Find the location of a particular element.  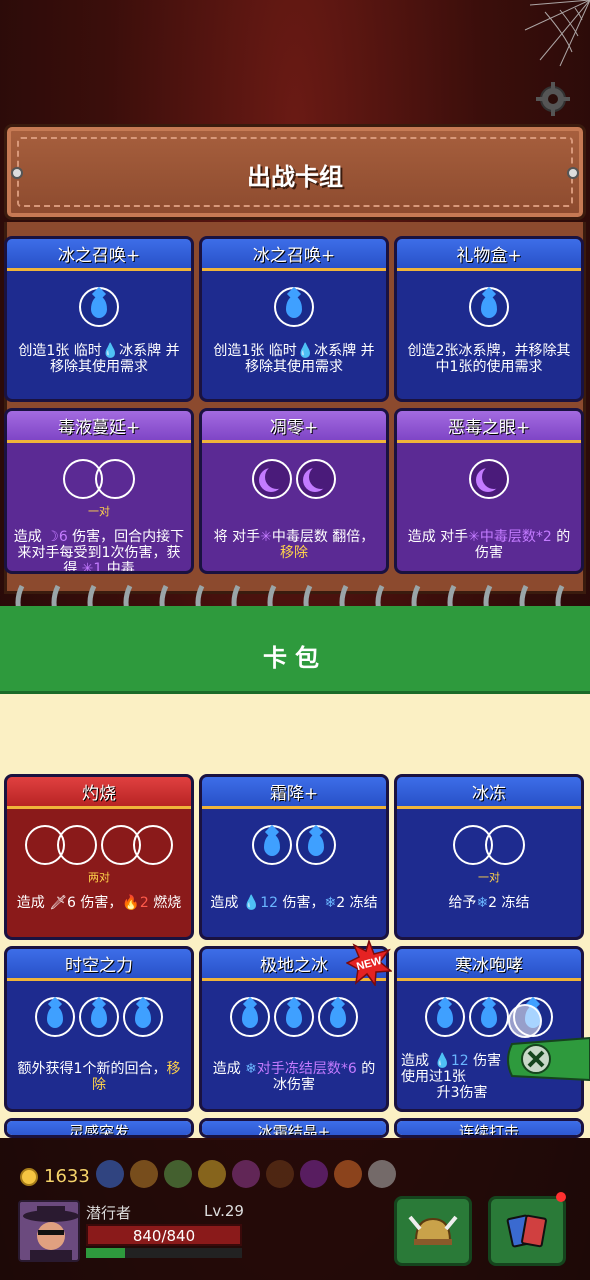

notification-dot is located at coordinates (561, 1197).